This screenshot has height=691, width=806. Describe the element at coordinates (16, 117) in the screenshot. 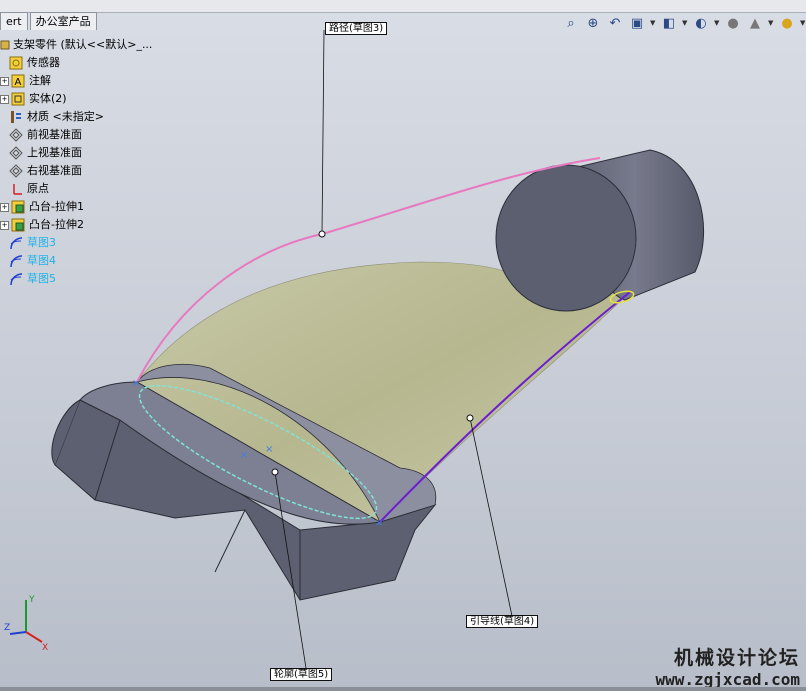

I see `material-icon` at that location.